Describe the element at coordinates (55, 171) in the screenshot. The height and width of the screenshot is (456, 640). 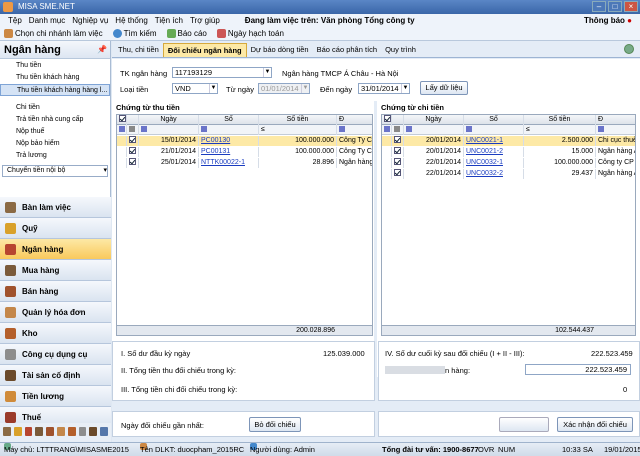
I see `internal-transfer-dropdown: Chuyển tiền nội bộ ▾` at that location.